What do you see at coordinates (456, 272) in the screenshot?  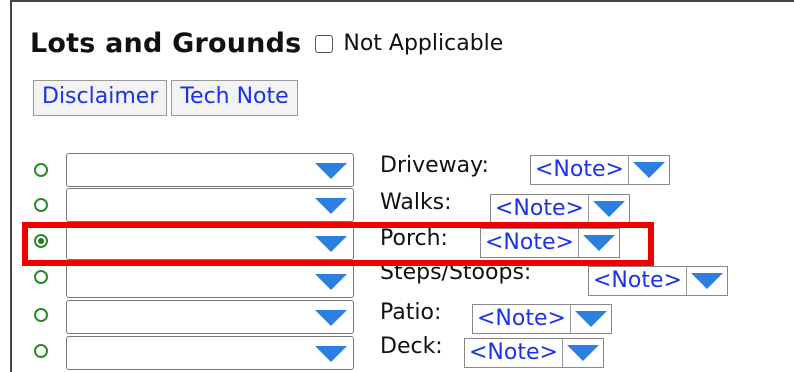 I see `item-label: Steps/Stoops:` at bounding box center [456, 272].